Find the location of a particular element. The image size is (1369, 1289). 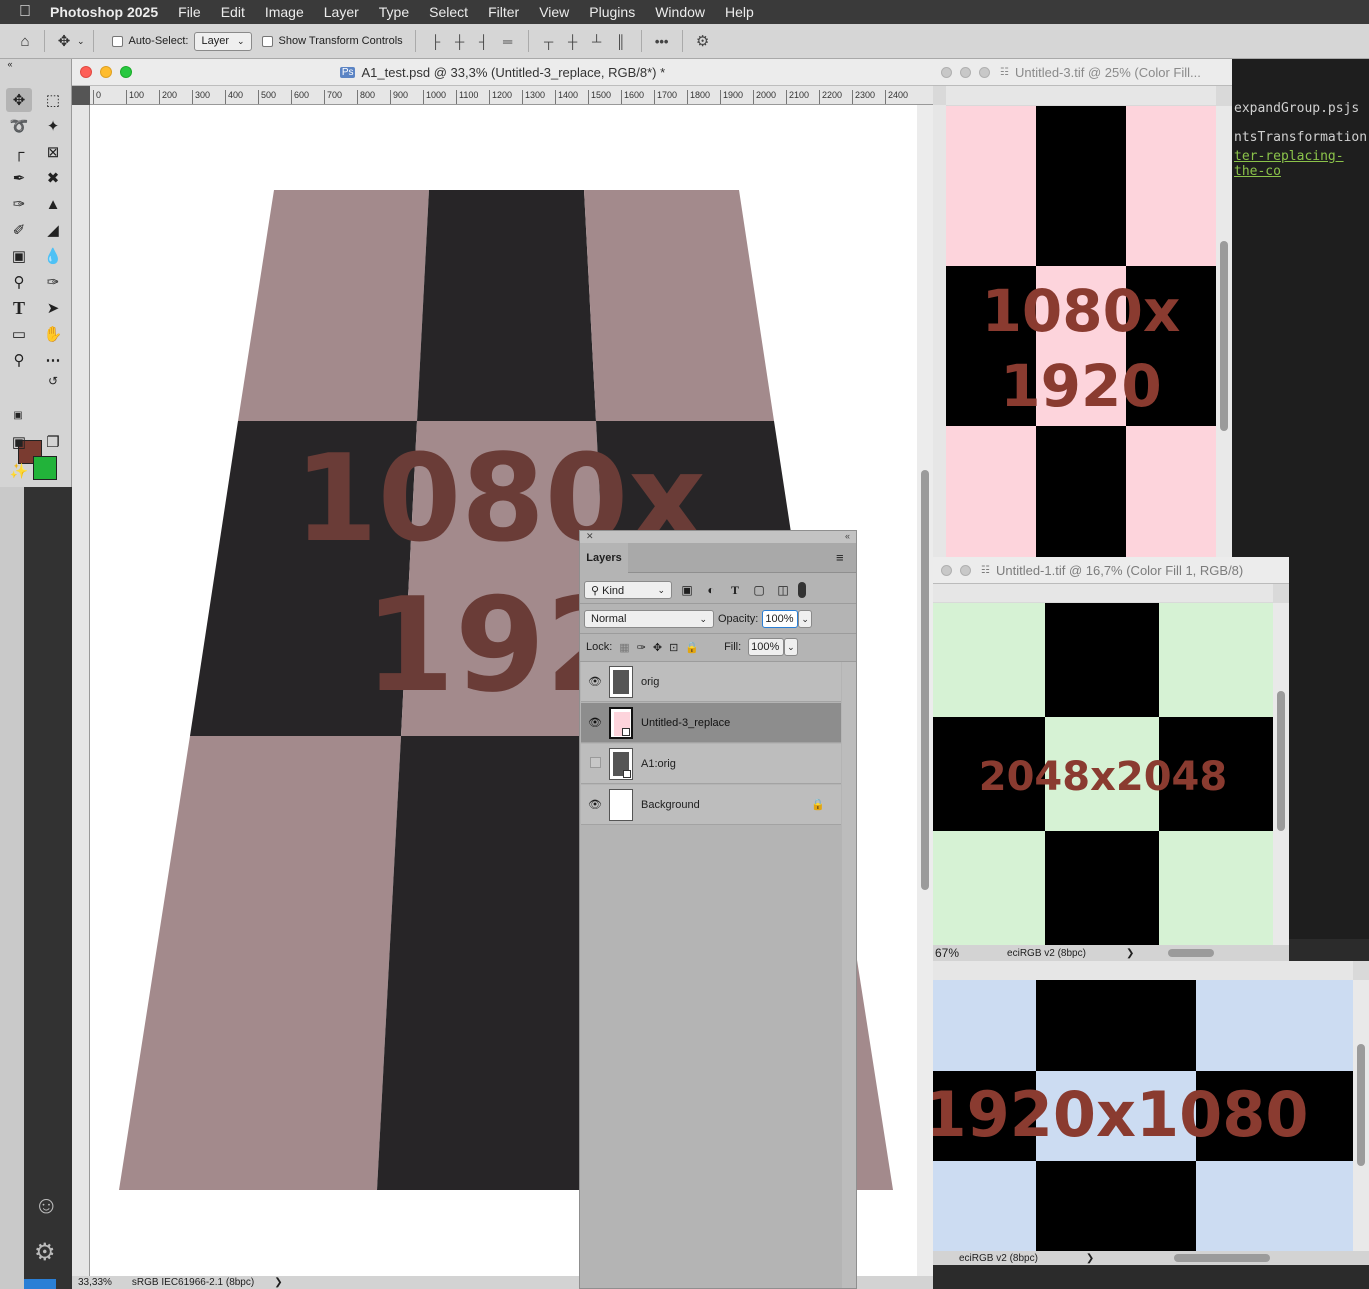

lock-position-icon: ✥ is located at coordinates (657, 647).